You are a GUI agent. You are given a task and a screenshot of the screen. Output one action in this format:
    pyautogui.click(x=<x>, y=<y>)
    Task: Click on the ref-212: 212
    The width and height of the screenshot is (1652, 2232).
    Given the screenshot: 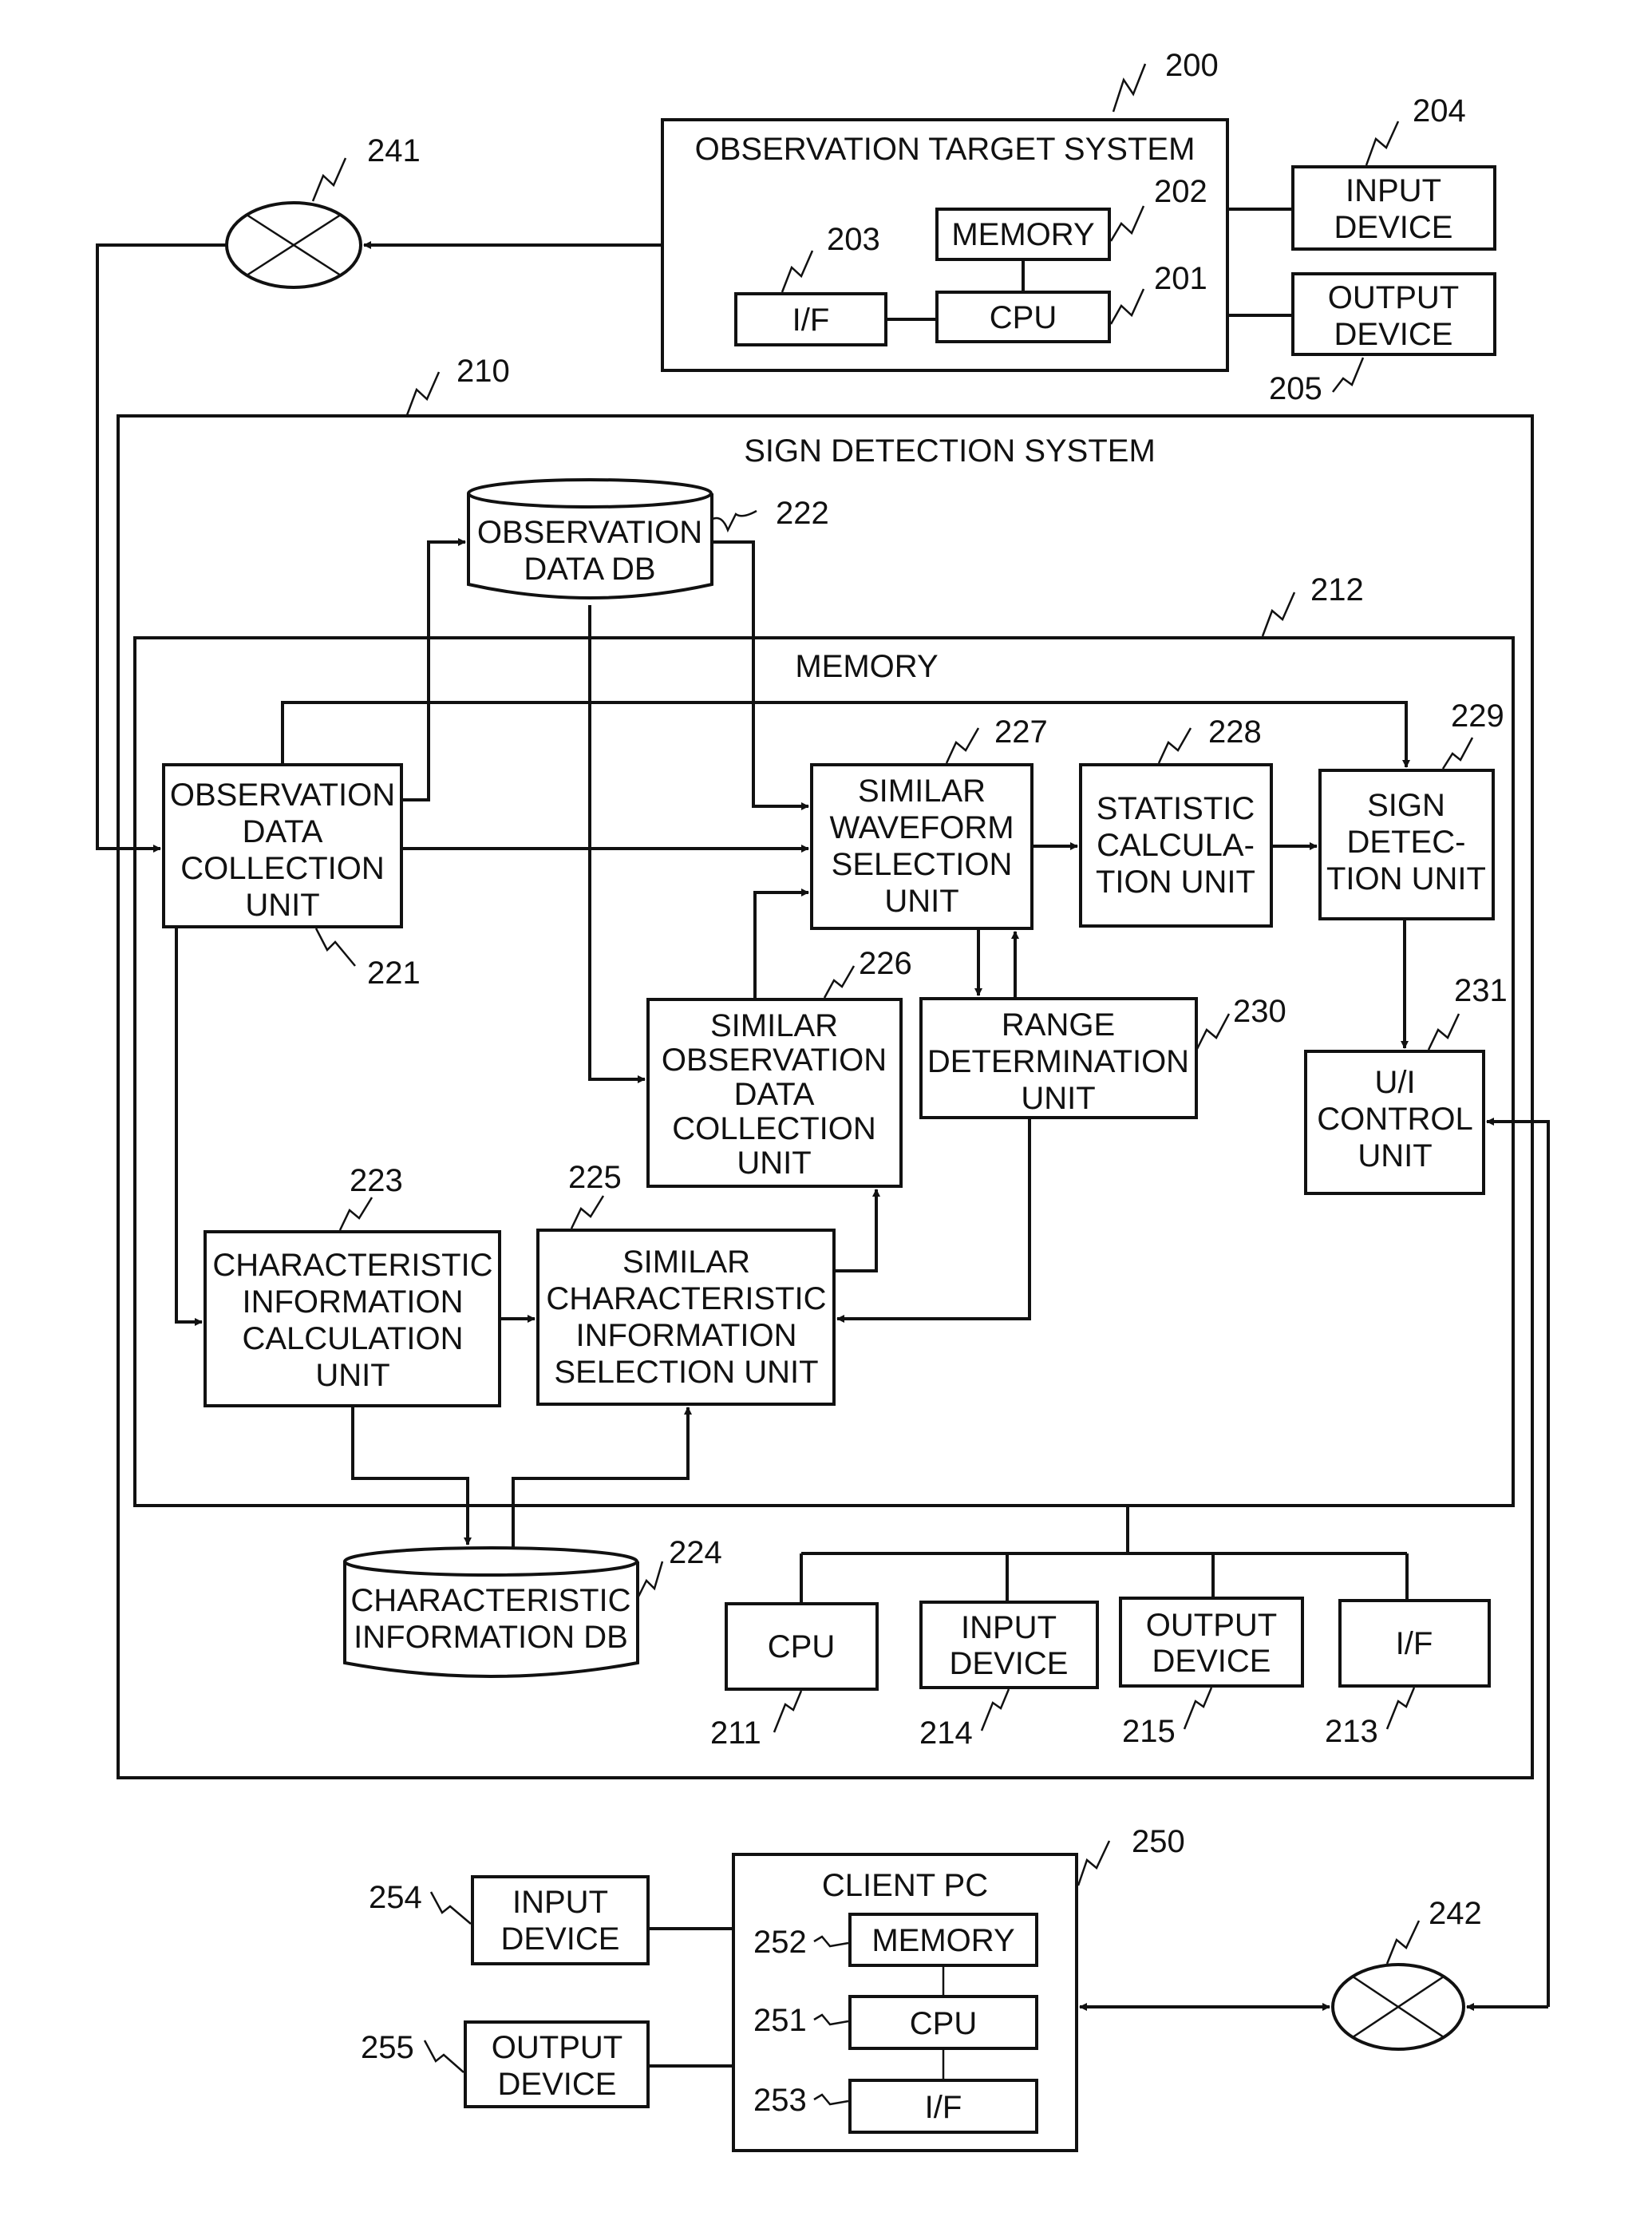 What is the action you would take?
    pyautogui.click(x=1337, y=589)
    